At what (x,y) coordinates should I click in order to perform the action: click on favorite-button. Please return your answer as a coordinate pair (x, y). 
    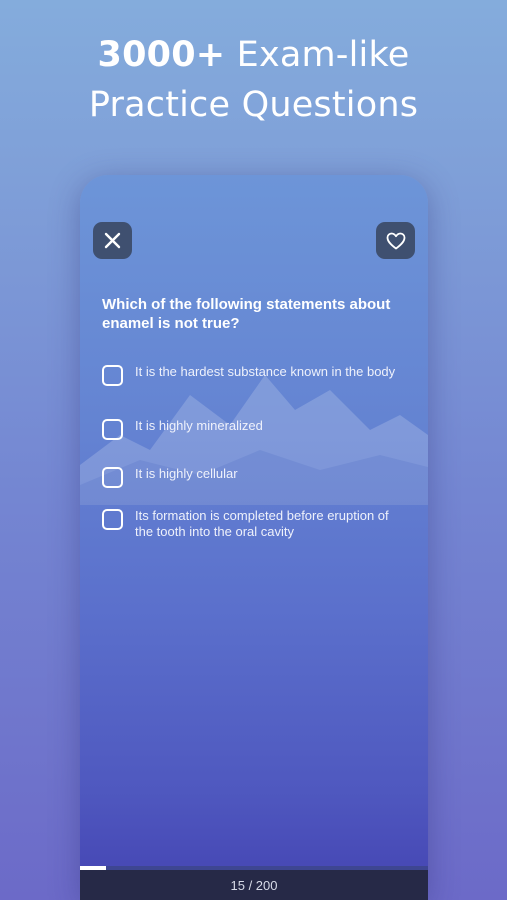
    Looking at the image, I should click on (395, 240).